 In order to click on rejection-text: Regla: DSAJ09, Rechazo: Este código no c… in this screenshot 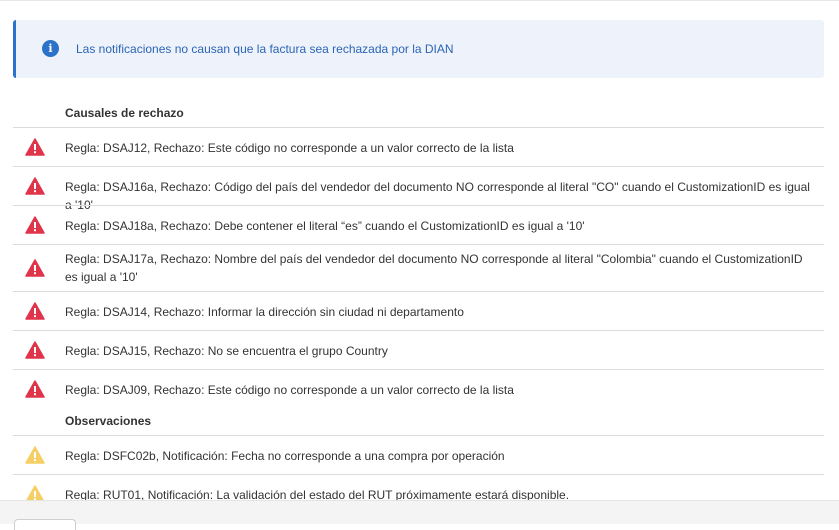, I will do `click(289, 390)`.